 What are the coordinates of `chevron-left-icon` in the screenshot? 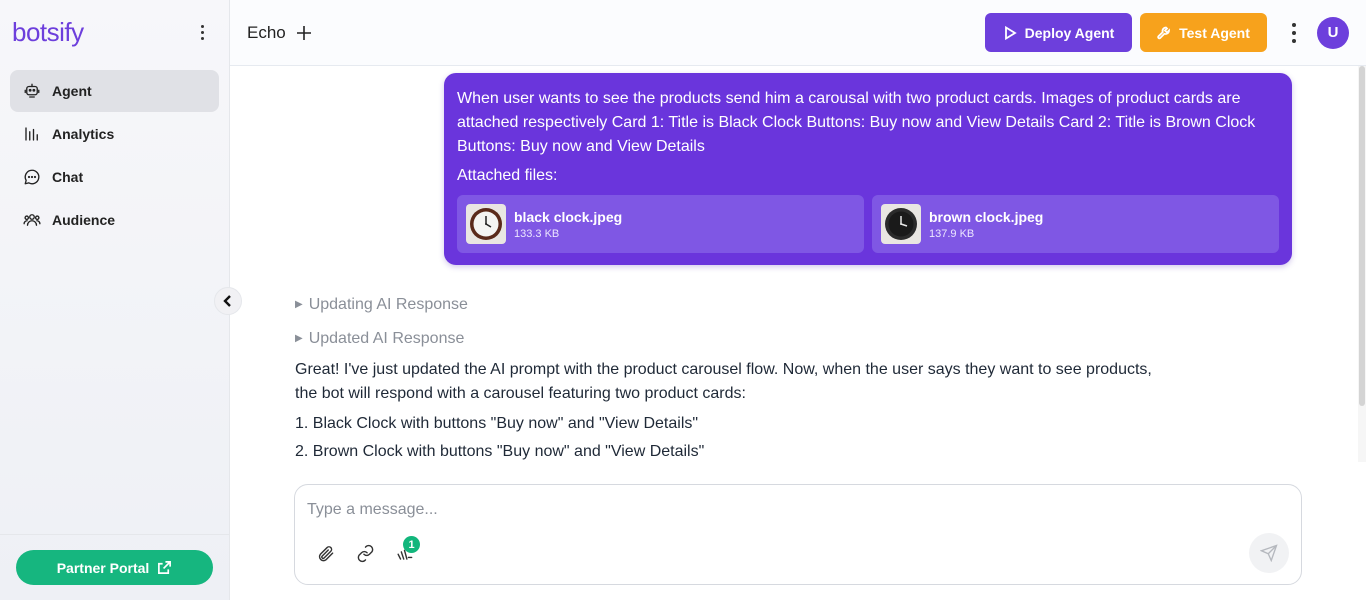 It's located at (227, 301).